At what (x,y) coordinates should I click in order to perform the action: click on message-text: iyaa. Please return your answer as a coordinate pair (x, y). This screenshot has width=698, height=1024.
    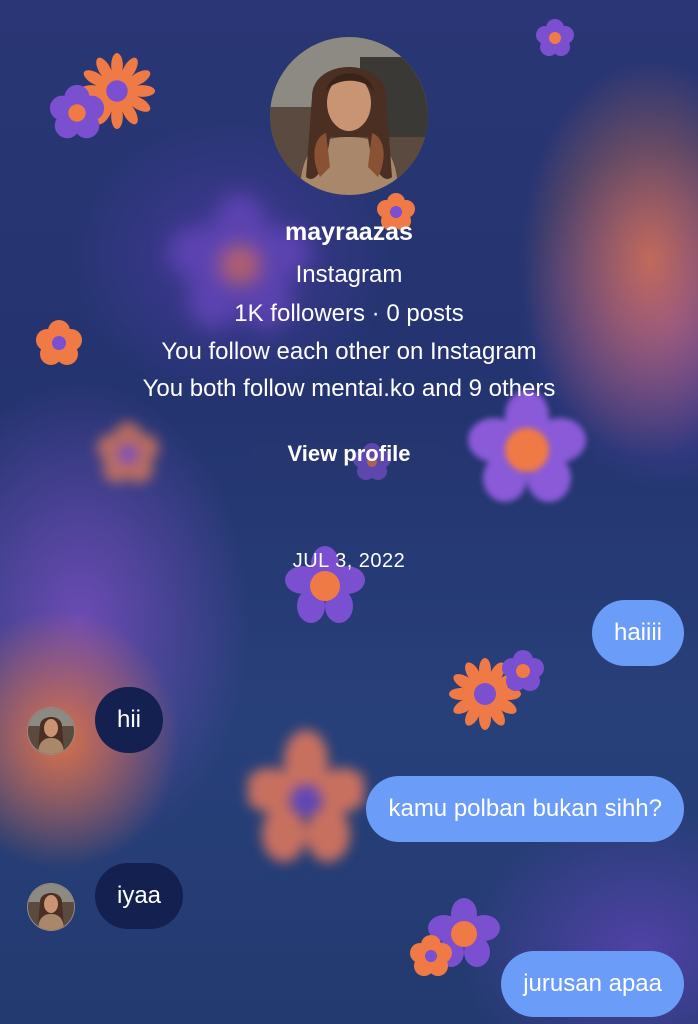
    Looking at the image, I should click on (139, 895).